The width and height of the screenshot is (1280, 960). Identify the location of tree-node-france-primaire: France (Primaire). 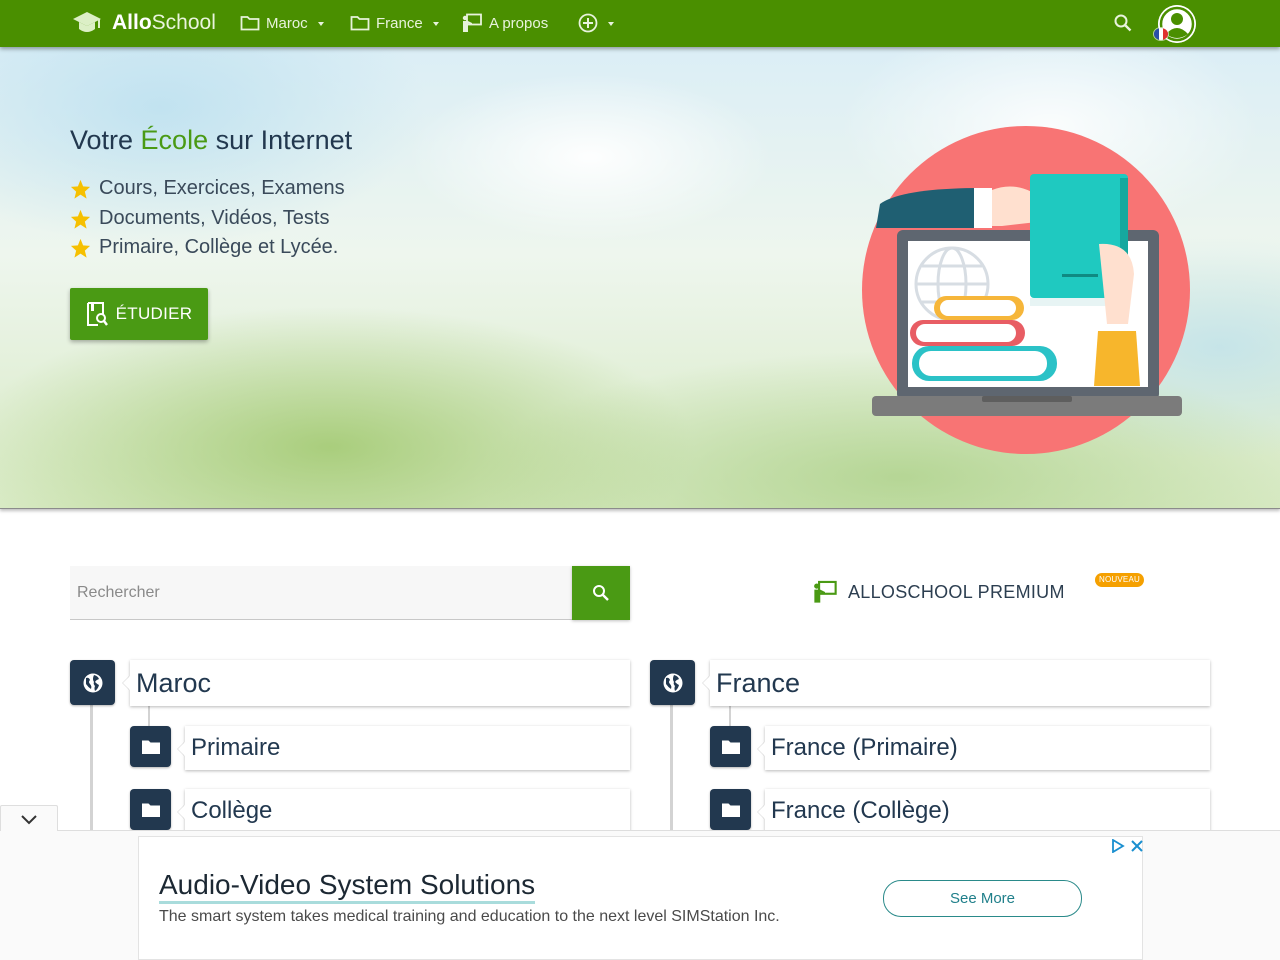
(987, 748).